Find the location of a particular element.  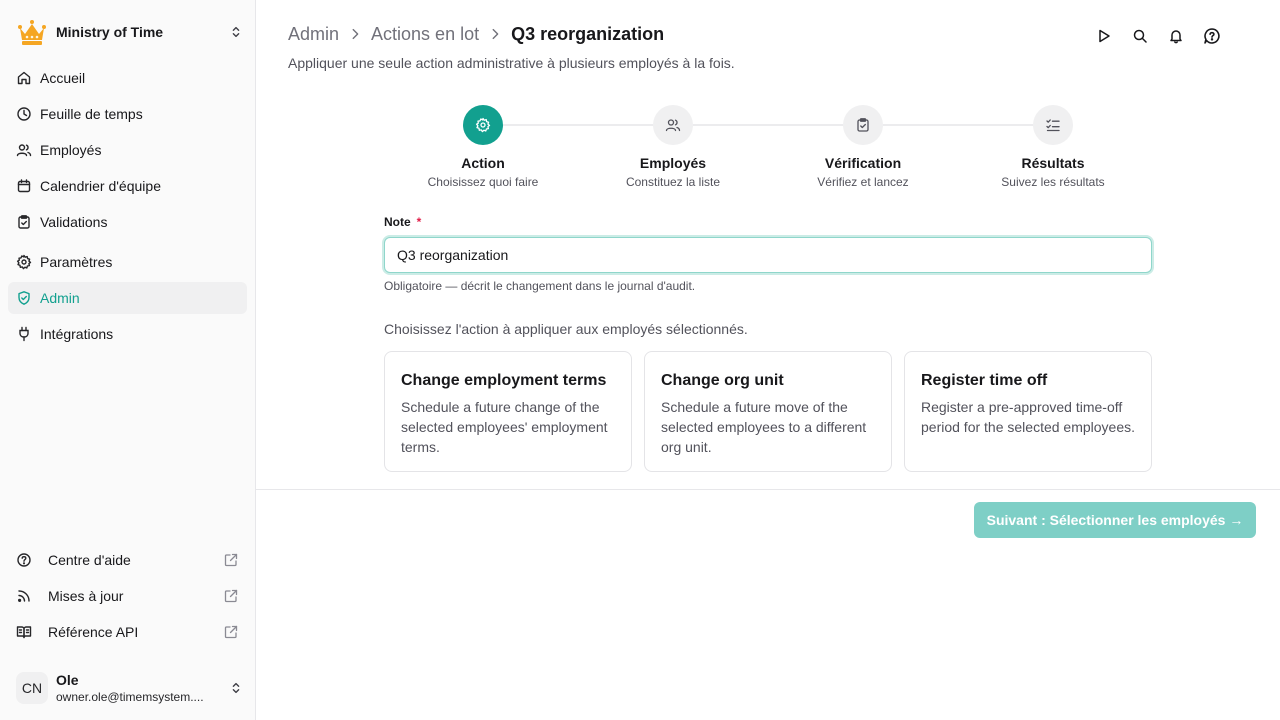

rss-icon is located at coordinates (24, 596).